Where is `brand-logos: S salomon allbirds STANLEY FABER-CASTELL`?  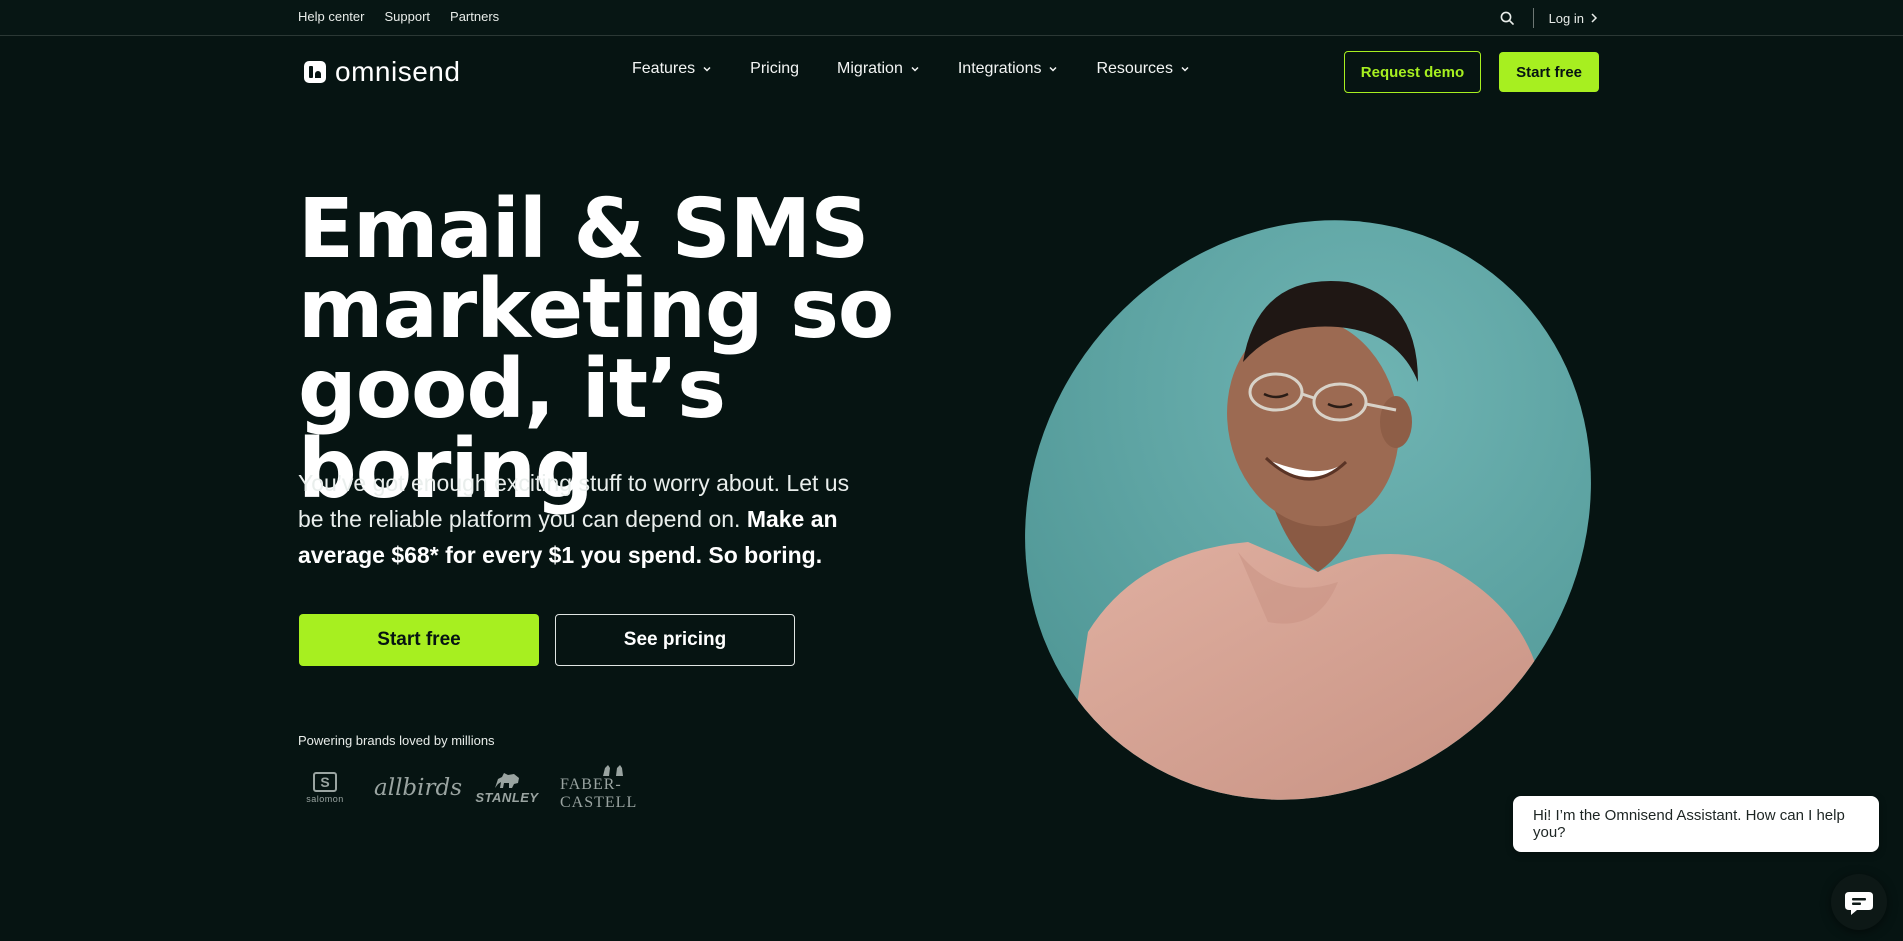 brand-logos: S salomon allbirds STANLEY FABER-CASTELL is located at coordinates (482, 788).